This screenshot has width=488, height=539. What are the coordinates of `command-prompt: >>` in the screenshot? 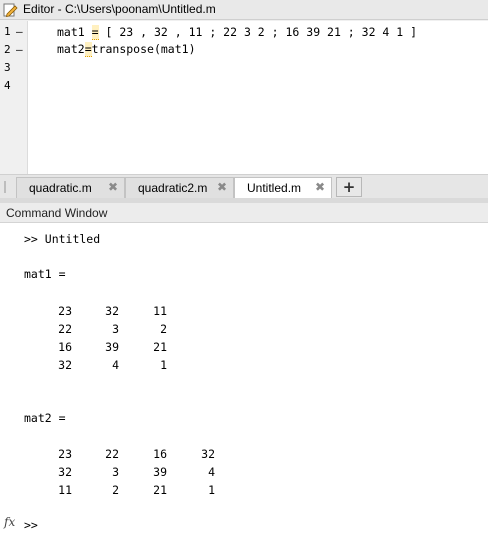 It's located at (31, 525).